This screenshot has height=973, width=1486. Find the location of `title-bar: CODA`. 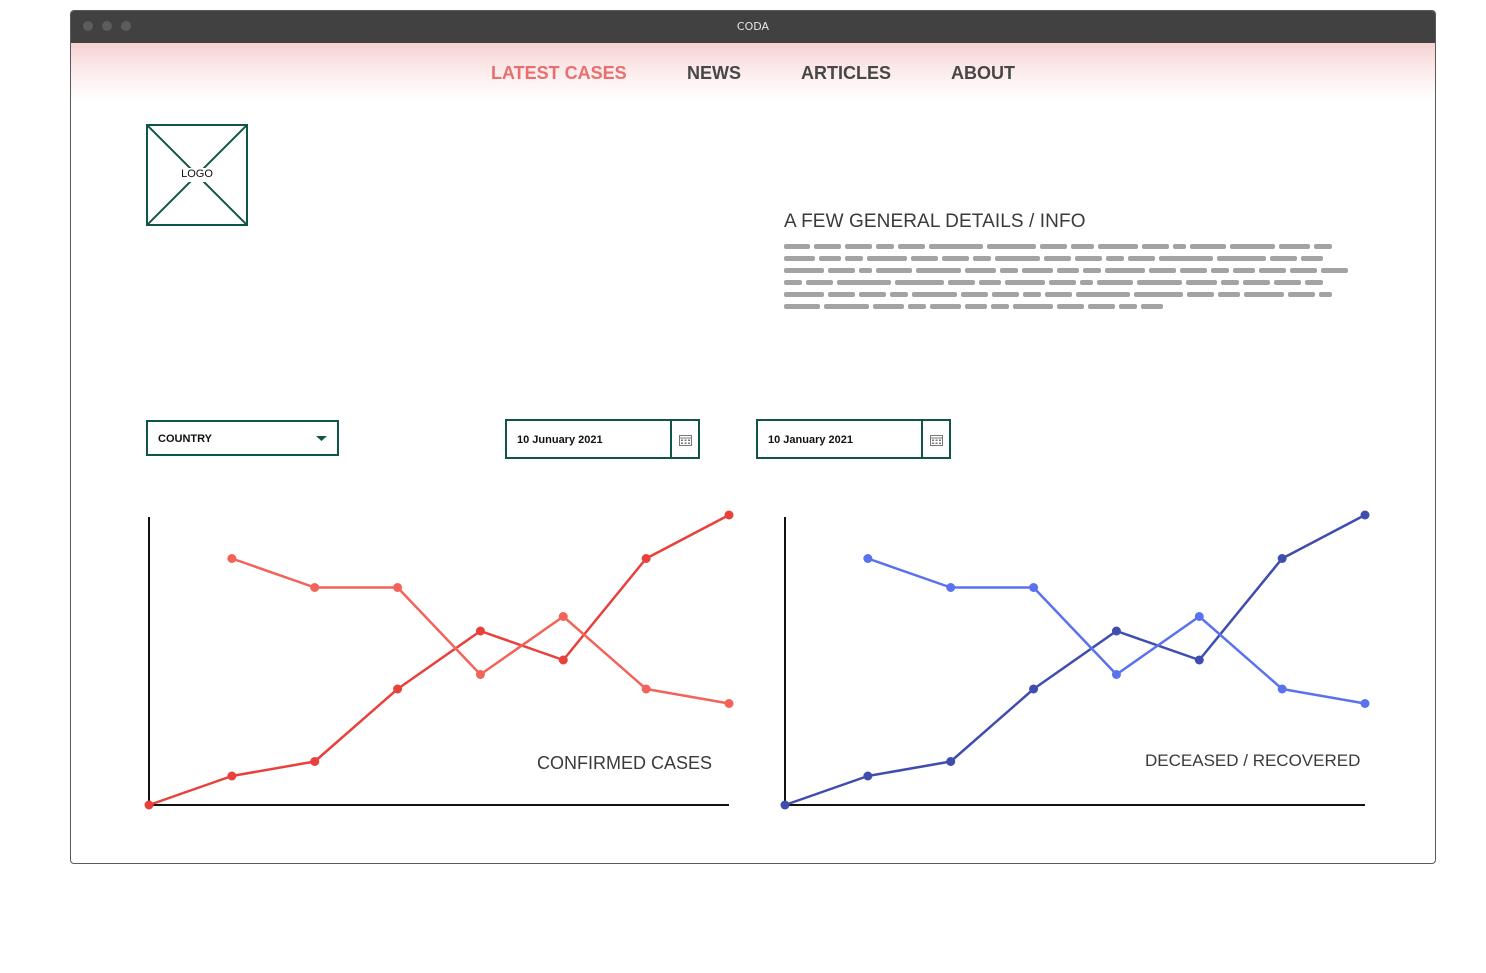

title-bar: CODA is located at coordinates (753, 27).